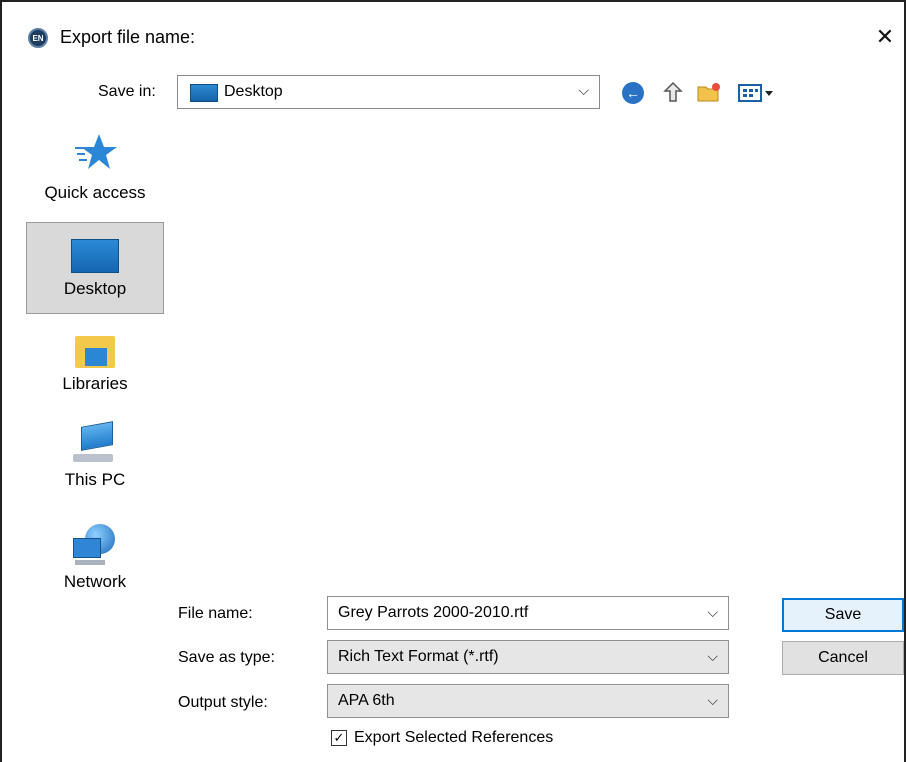 This screenshot has width=906, height=762. Describe the element at coordinates (528, 701) in the screenshot. I see `output-style-select: APA 6th ⌵` at that location.